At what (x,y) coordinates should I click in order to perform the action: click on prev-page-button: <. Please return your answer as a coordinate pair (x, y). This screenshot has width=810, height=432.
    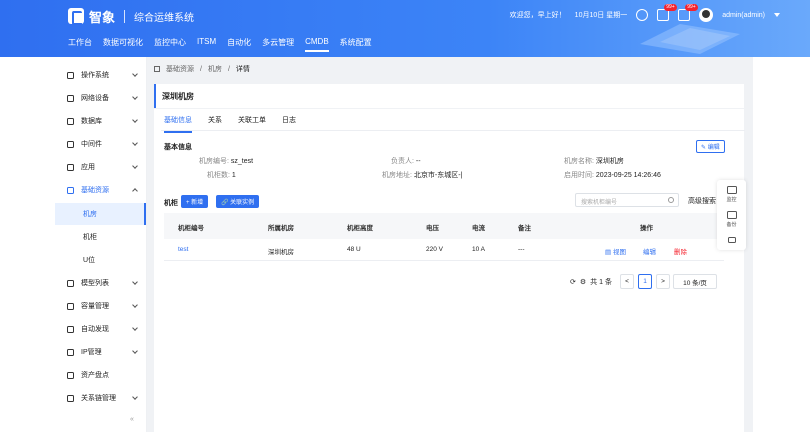
    Looking at the image, I should click on (627, 281).